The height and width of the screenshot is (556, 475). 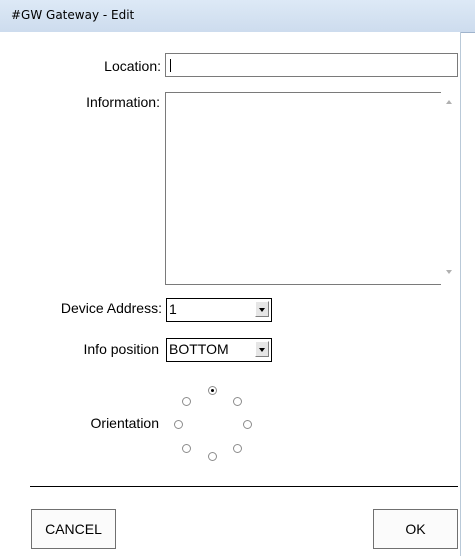 I want to click on orientation-radio-up-left, so click(x=186, y=401).